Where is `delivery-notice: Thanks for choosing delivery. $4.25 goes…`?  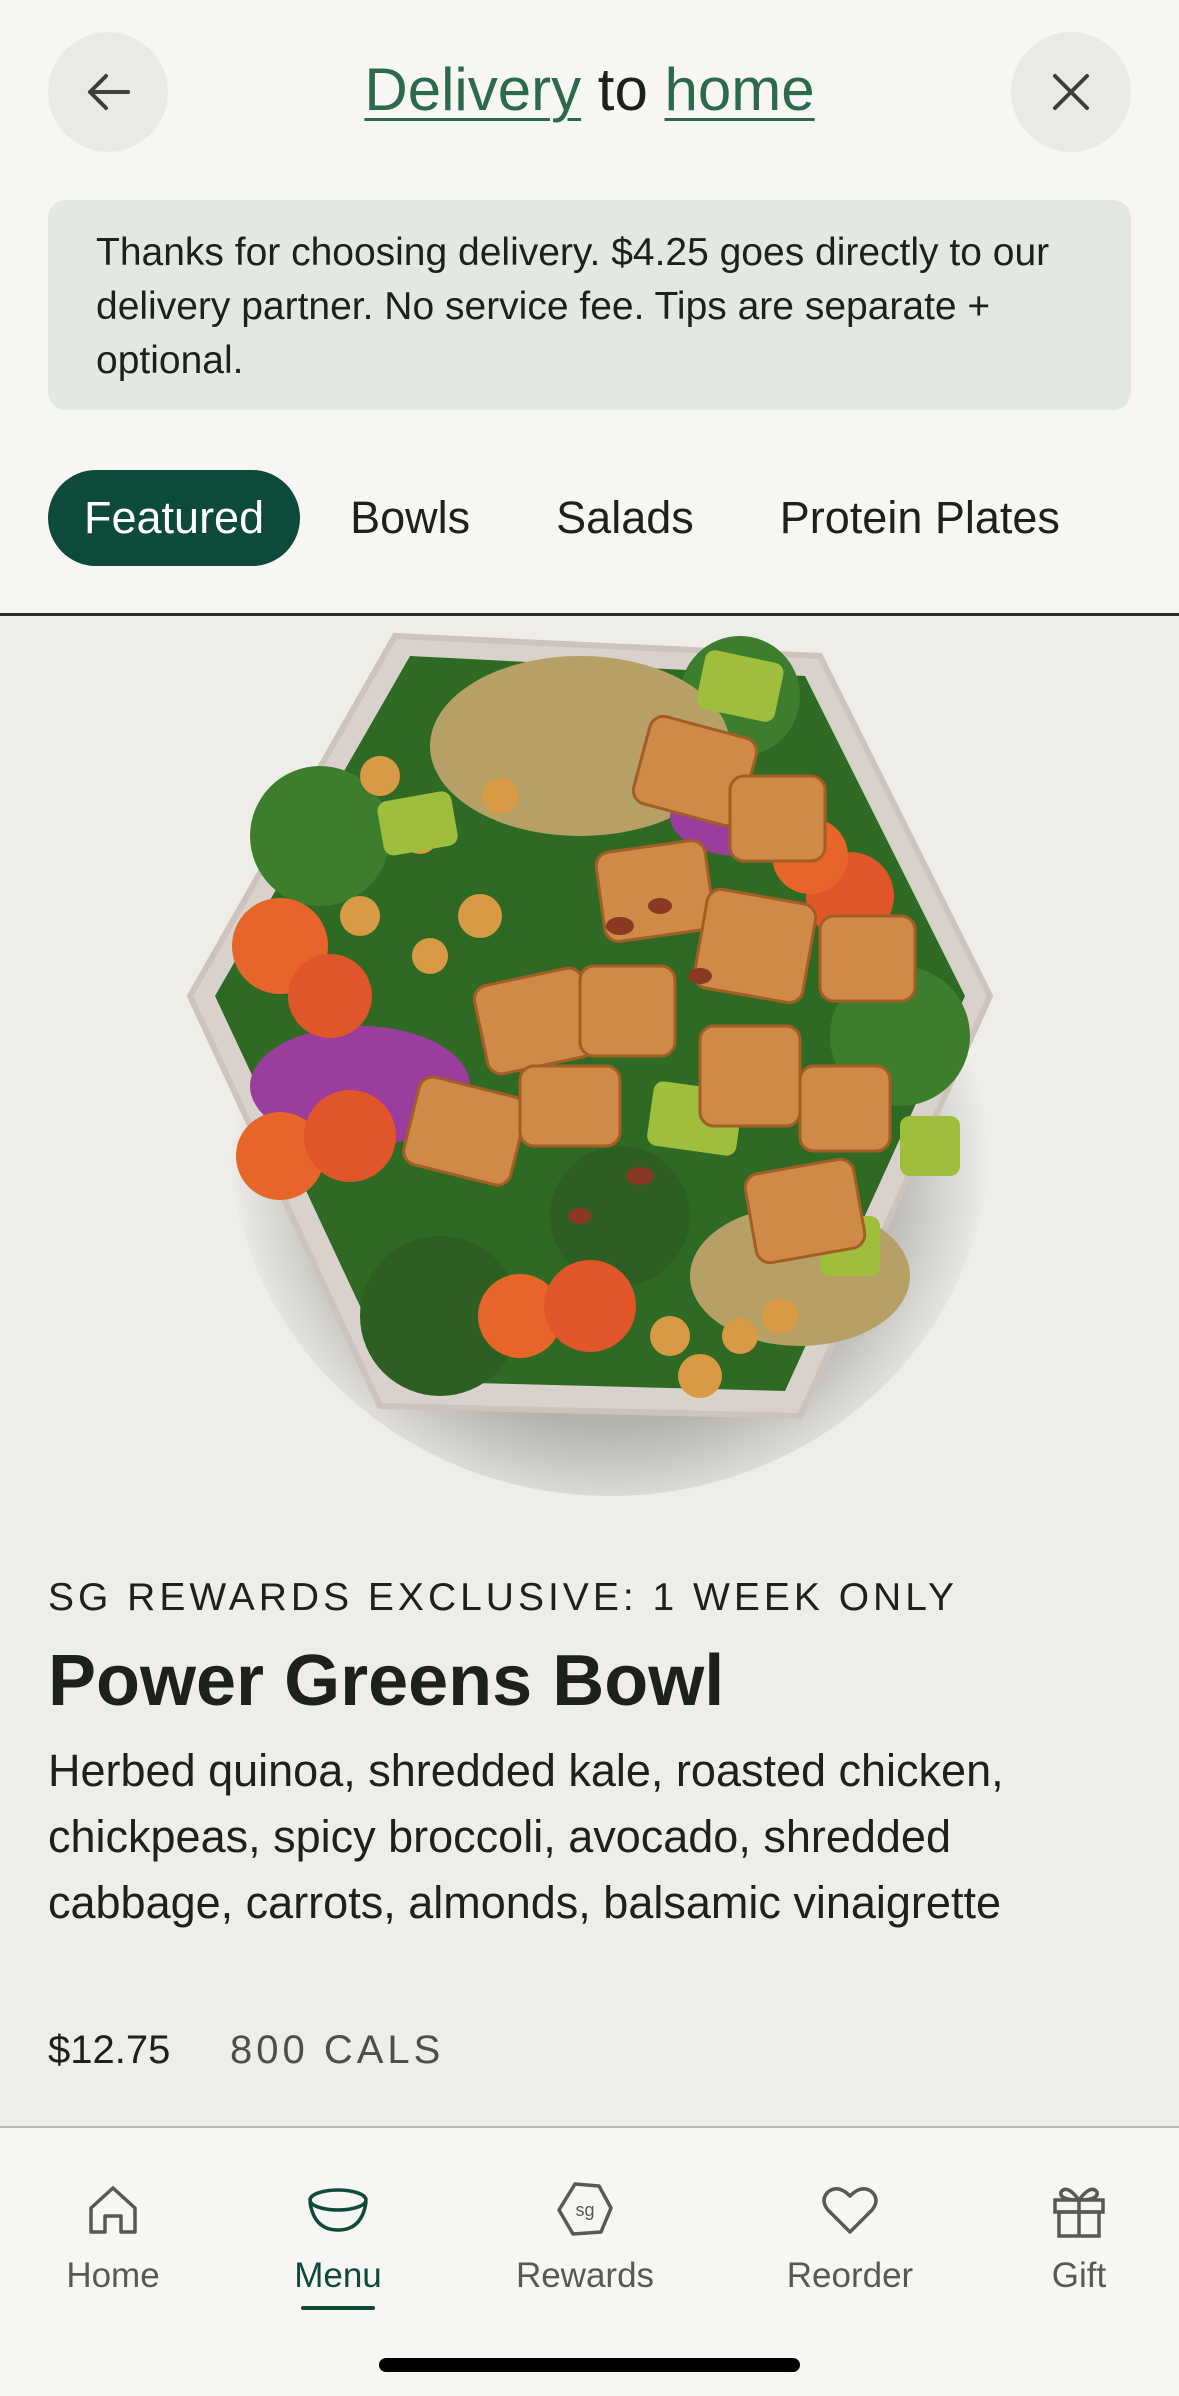 delivery-notice: Thanks for choosing delivery. $4.25 goes… is located at coordinates (589, 305).